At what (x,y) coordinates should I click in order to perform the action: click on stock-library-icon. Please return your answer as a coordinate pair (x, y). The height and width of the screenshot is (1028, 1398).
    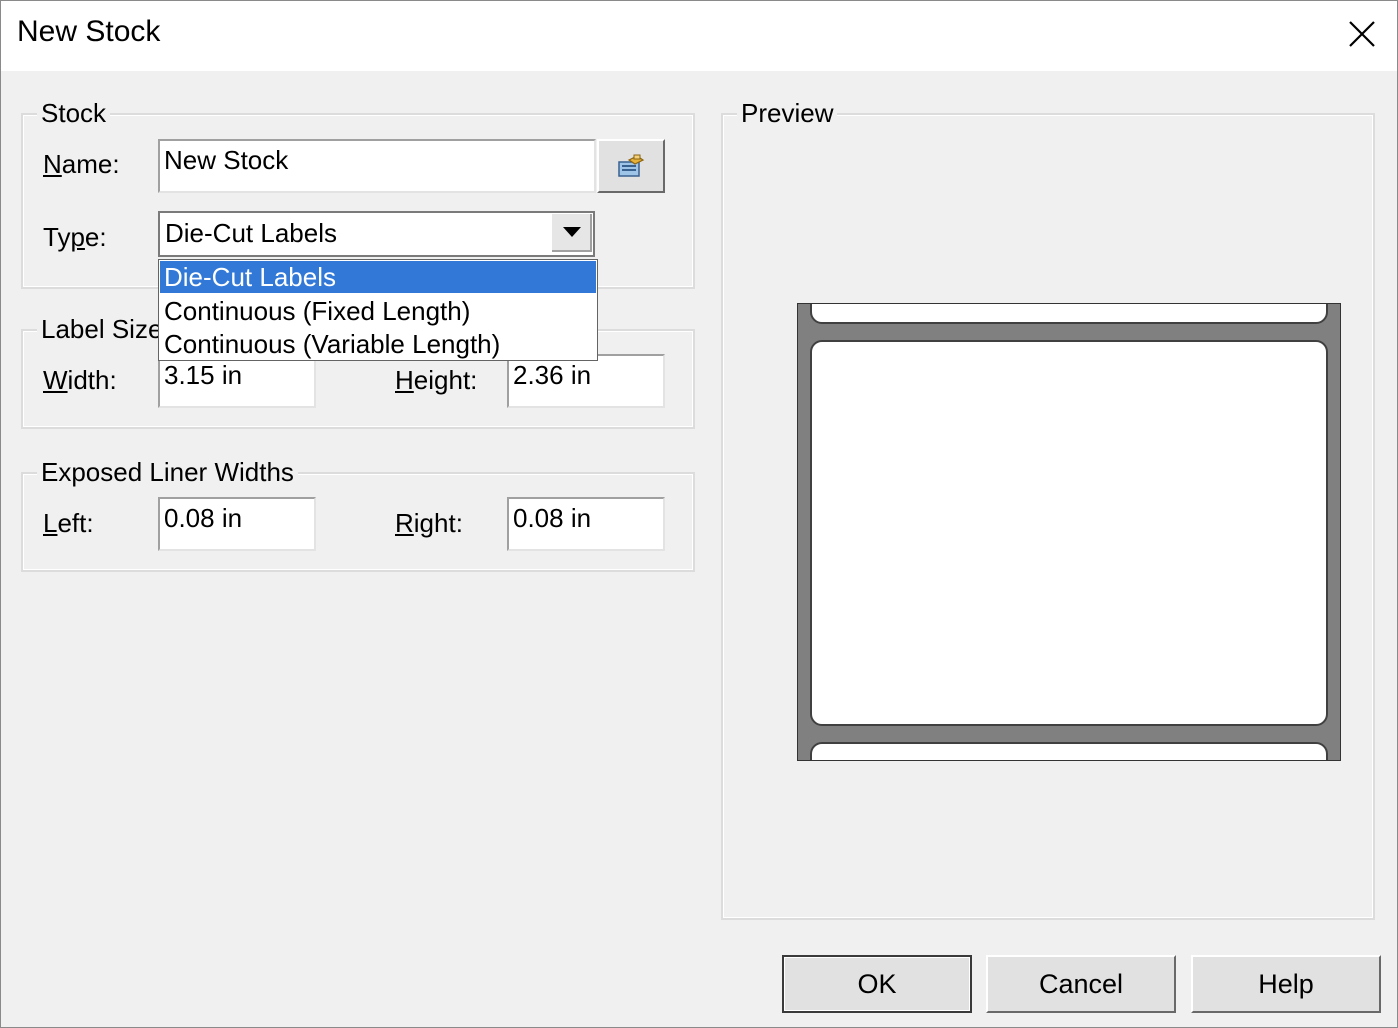
    Looking at the image, I should click on (631, 165).